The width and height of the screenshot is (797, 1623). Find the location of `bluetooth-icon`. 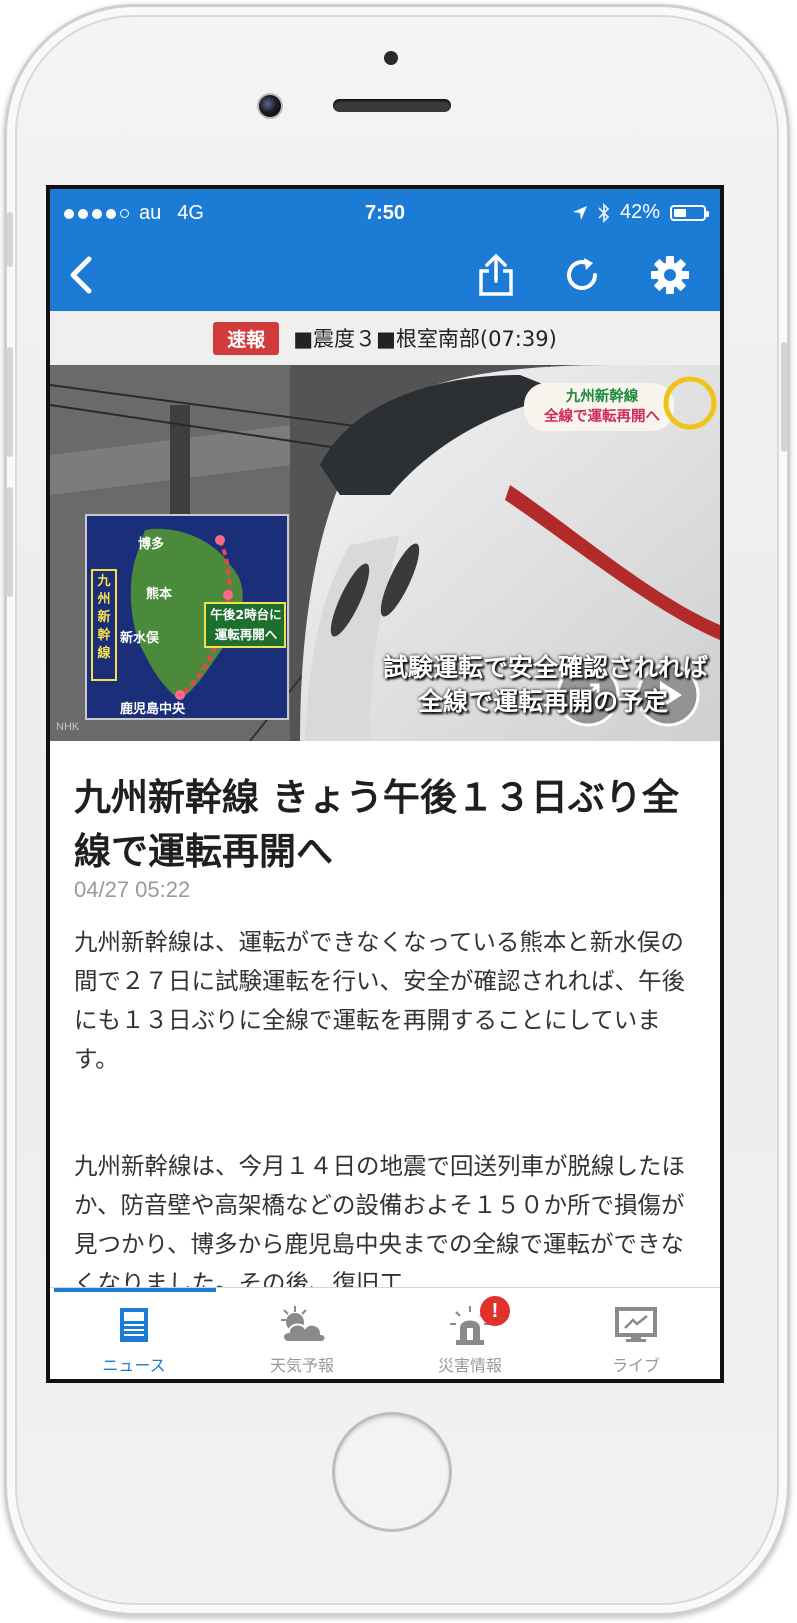

bluetooth-icon is located at coordinates (604, 212).